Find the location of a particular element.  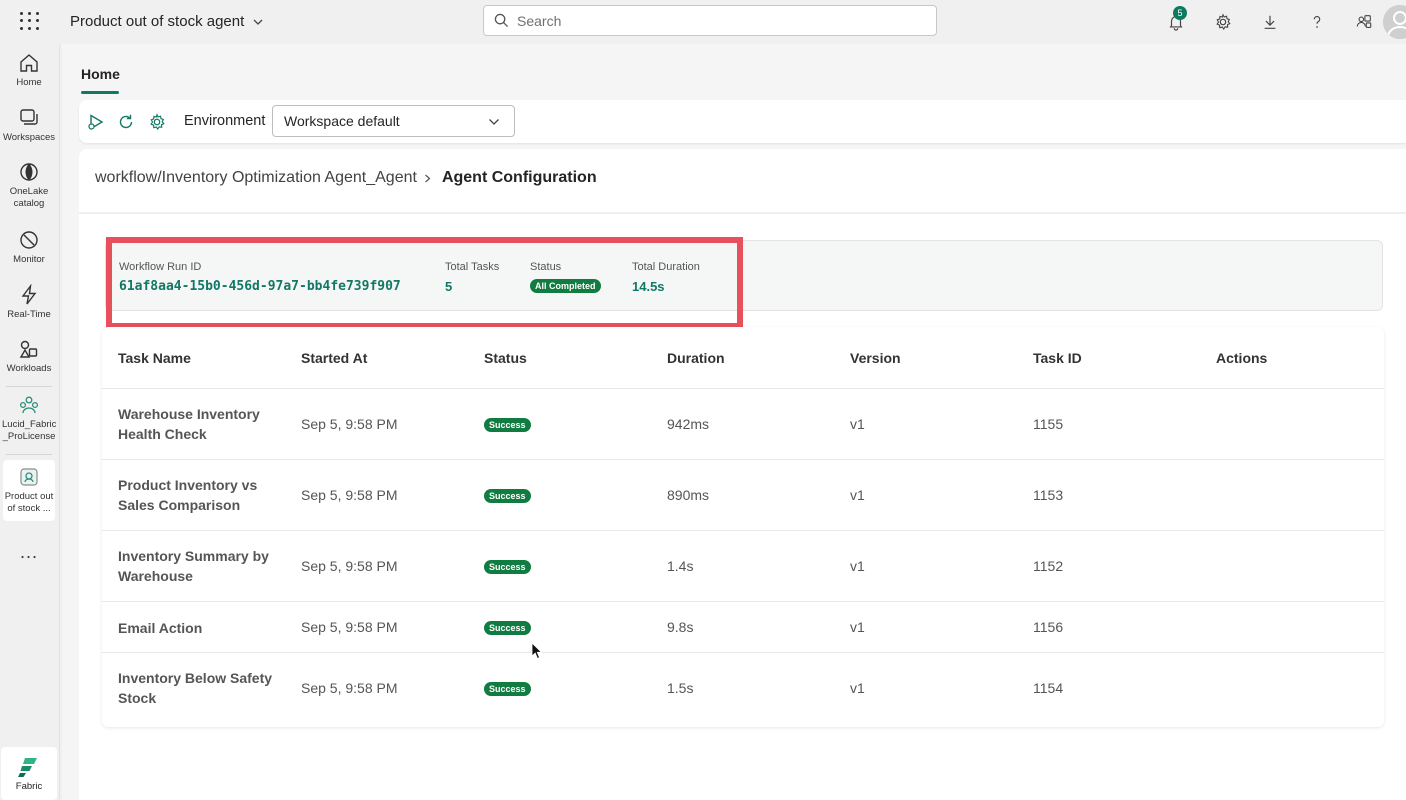

search-box is located at coordinates (710, 20).